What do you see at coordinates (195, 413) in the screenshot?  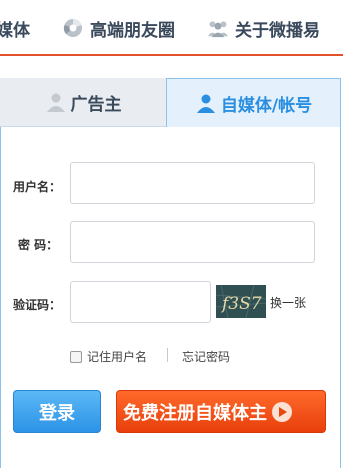 I see `register-button-label: 免费注册自媒体主` at bounding box center [195, 413].